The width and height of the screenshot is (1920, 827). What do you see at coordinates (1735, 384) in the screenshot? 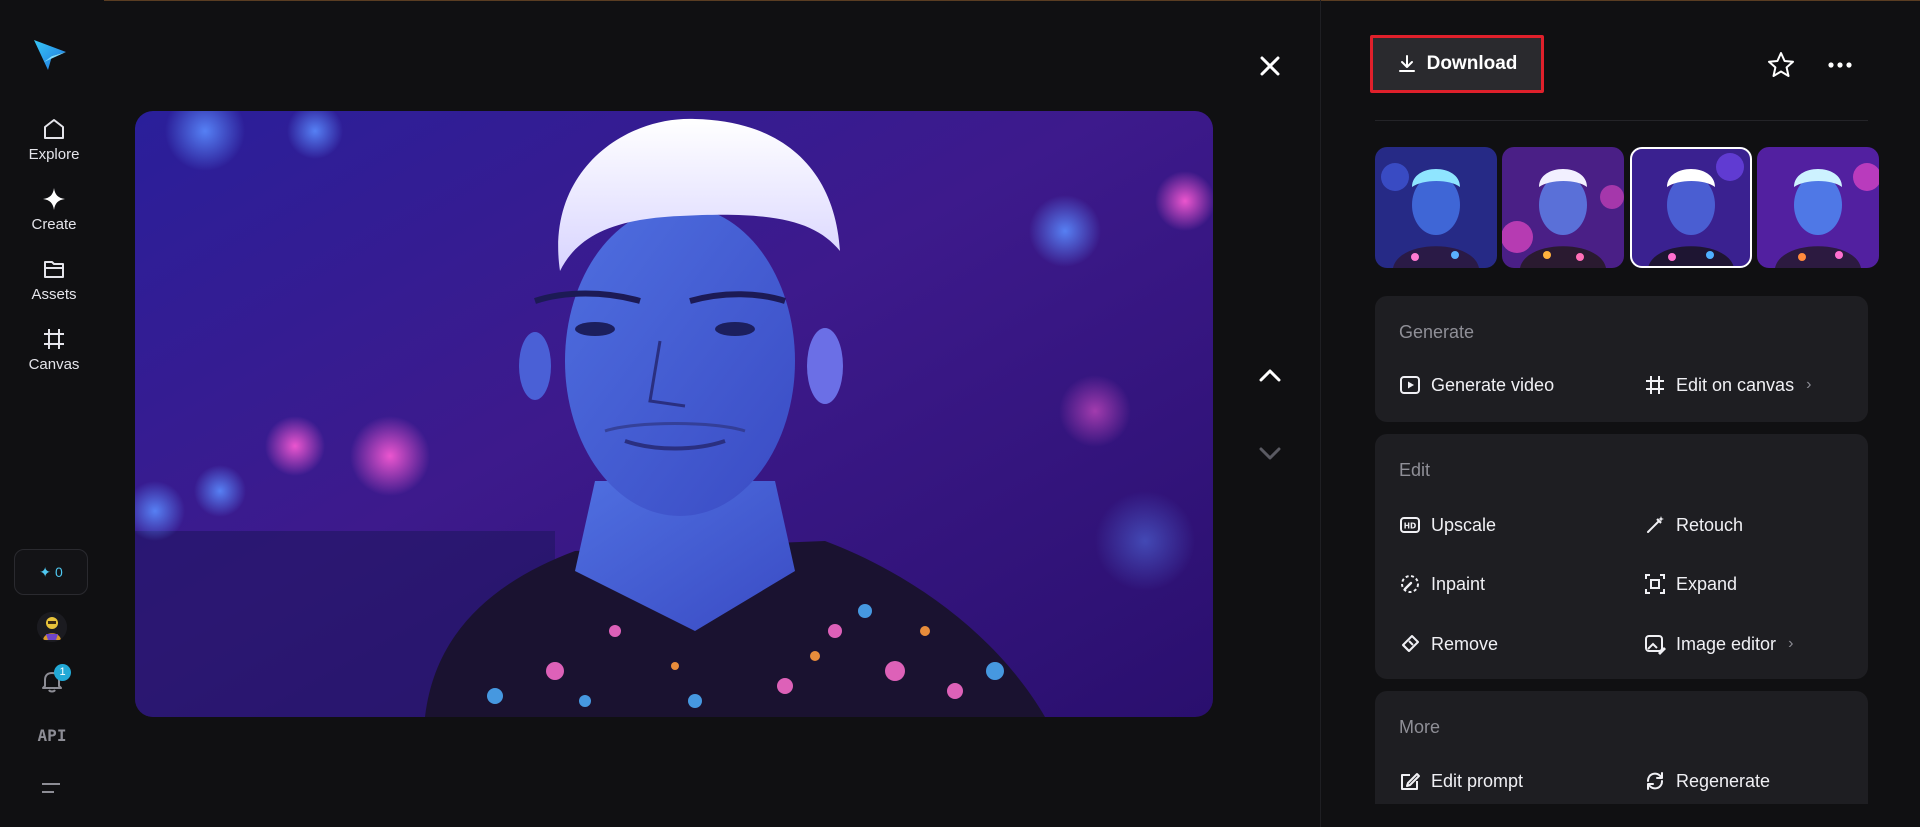
I see `action-label: Edit on canvas` at bounding box center [1735, 384].